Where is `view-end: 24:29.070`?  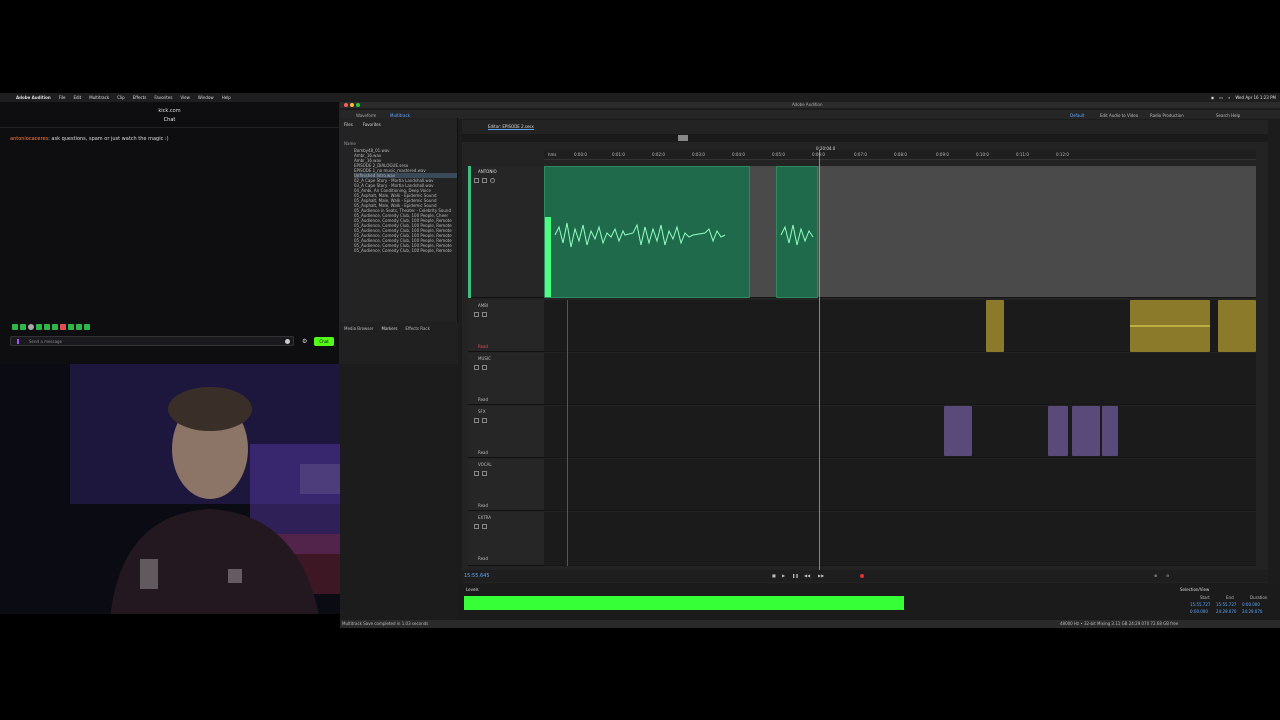 view-end: 24:29.070 is located at coordinates (1226, 611).